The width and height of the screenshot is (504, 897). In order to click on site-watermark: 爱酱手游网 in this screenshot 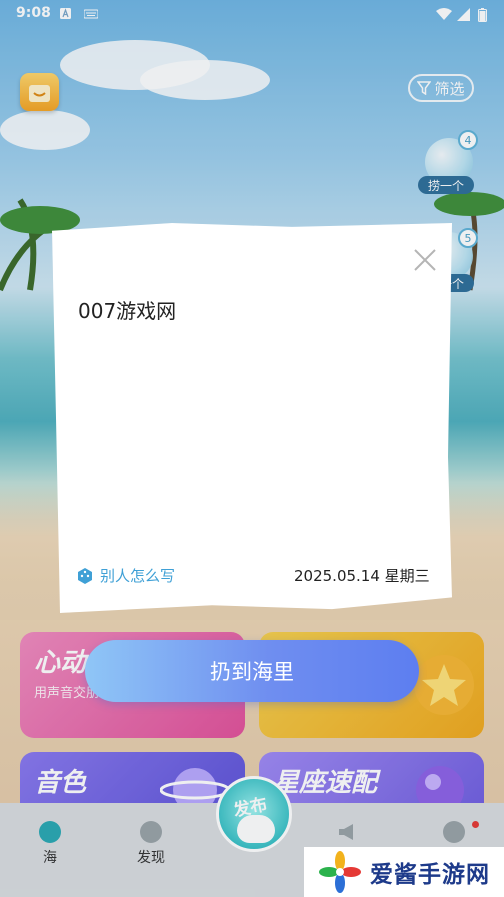, I will do `click(404, 872)`.